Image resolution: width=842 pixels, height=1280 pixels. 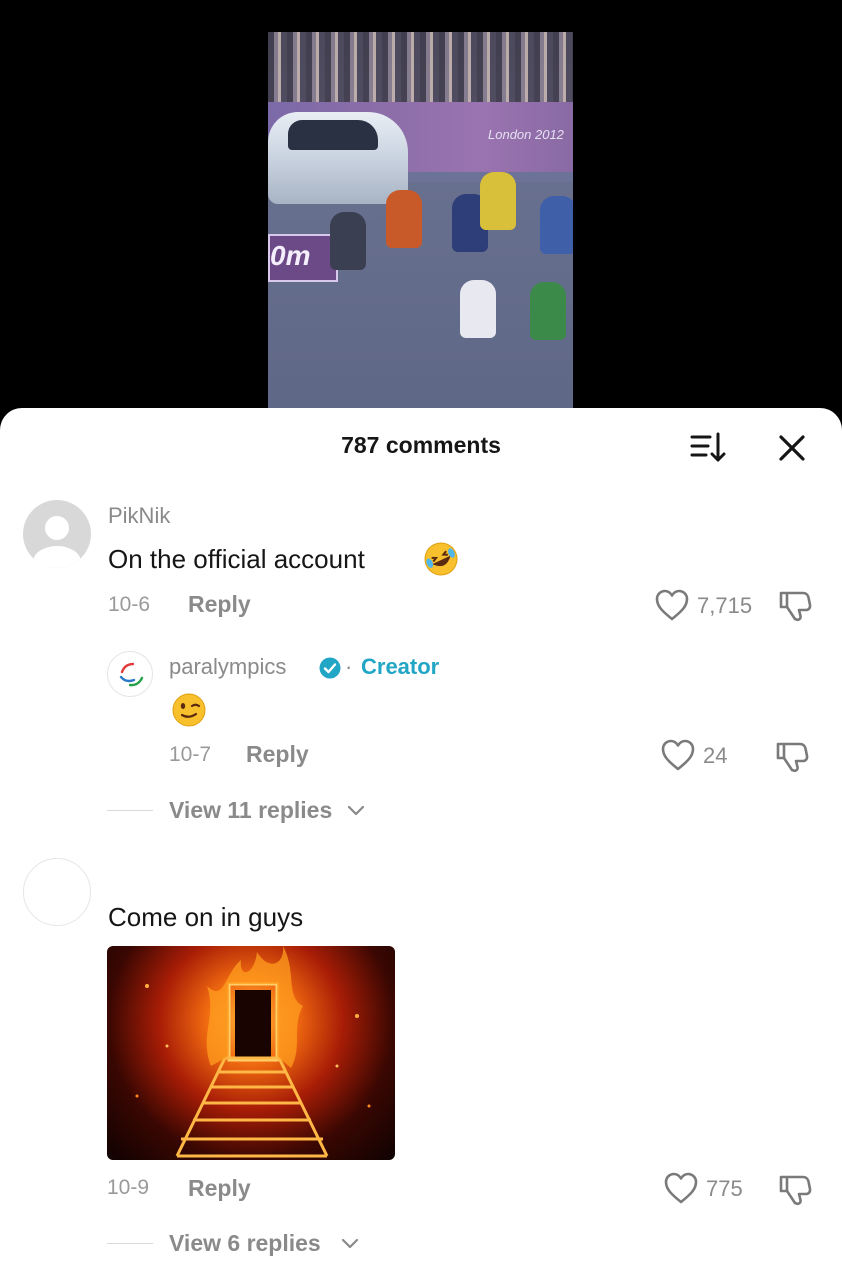 I want to click on video-car-windshield, so click(x=333, y=135).